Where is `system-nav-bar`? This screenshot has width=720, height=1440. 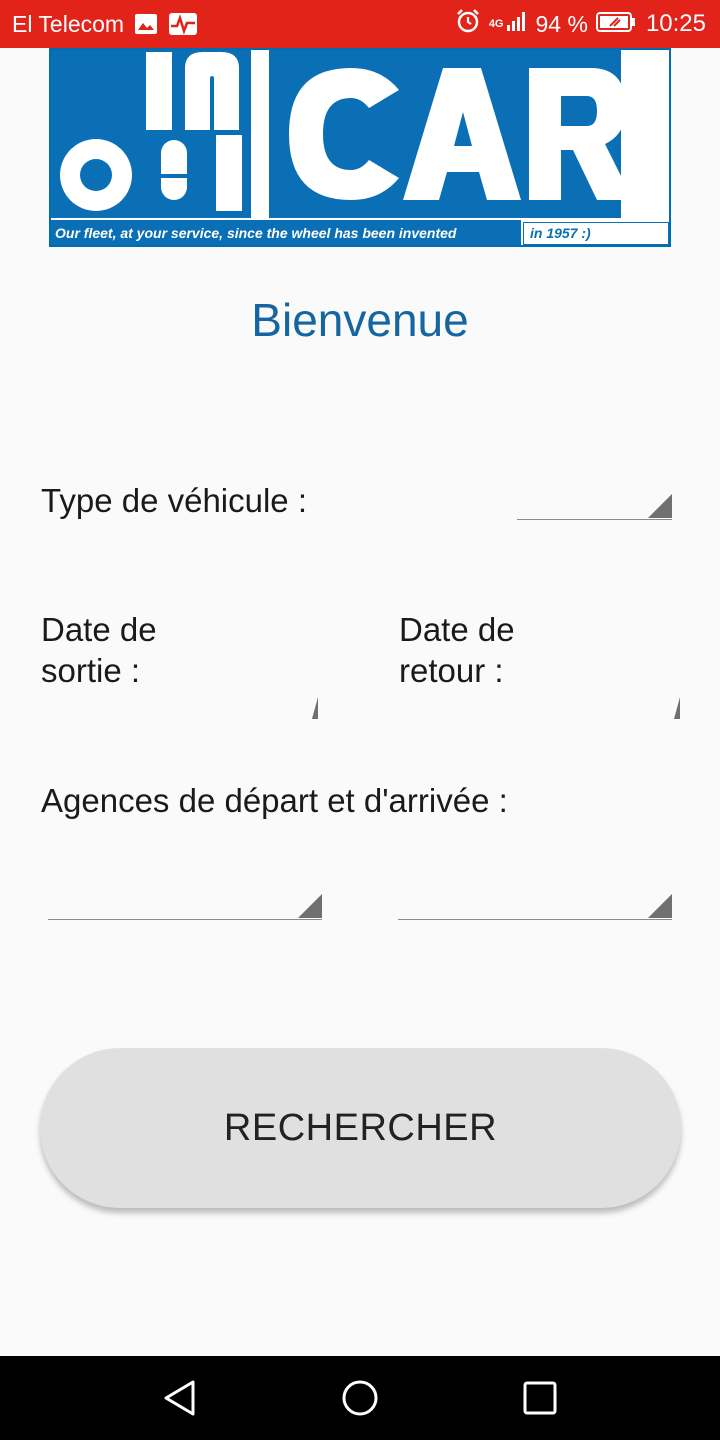 system-nav-bar is located at coordinates (360, 1398).